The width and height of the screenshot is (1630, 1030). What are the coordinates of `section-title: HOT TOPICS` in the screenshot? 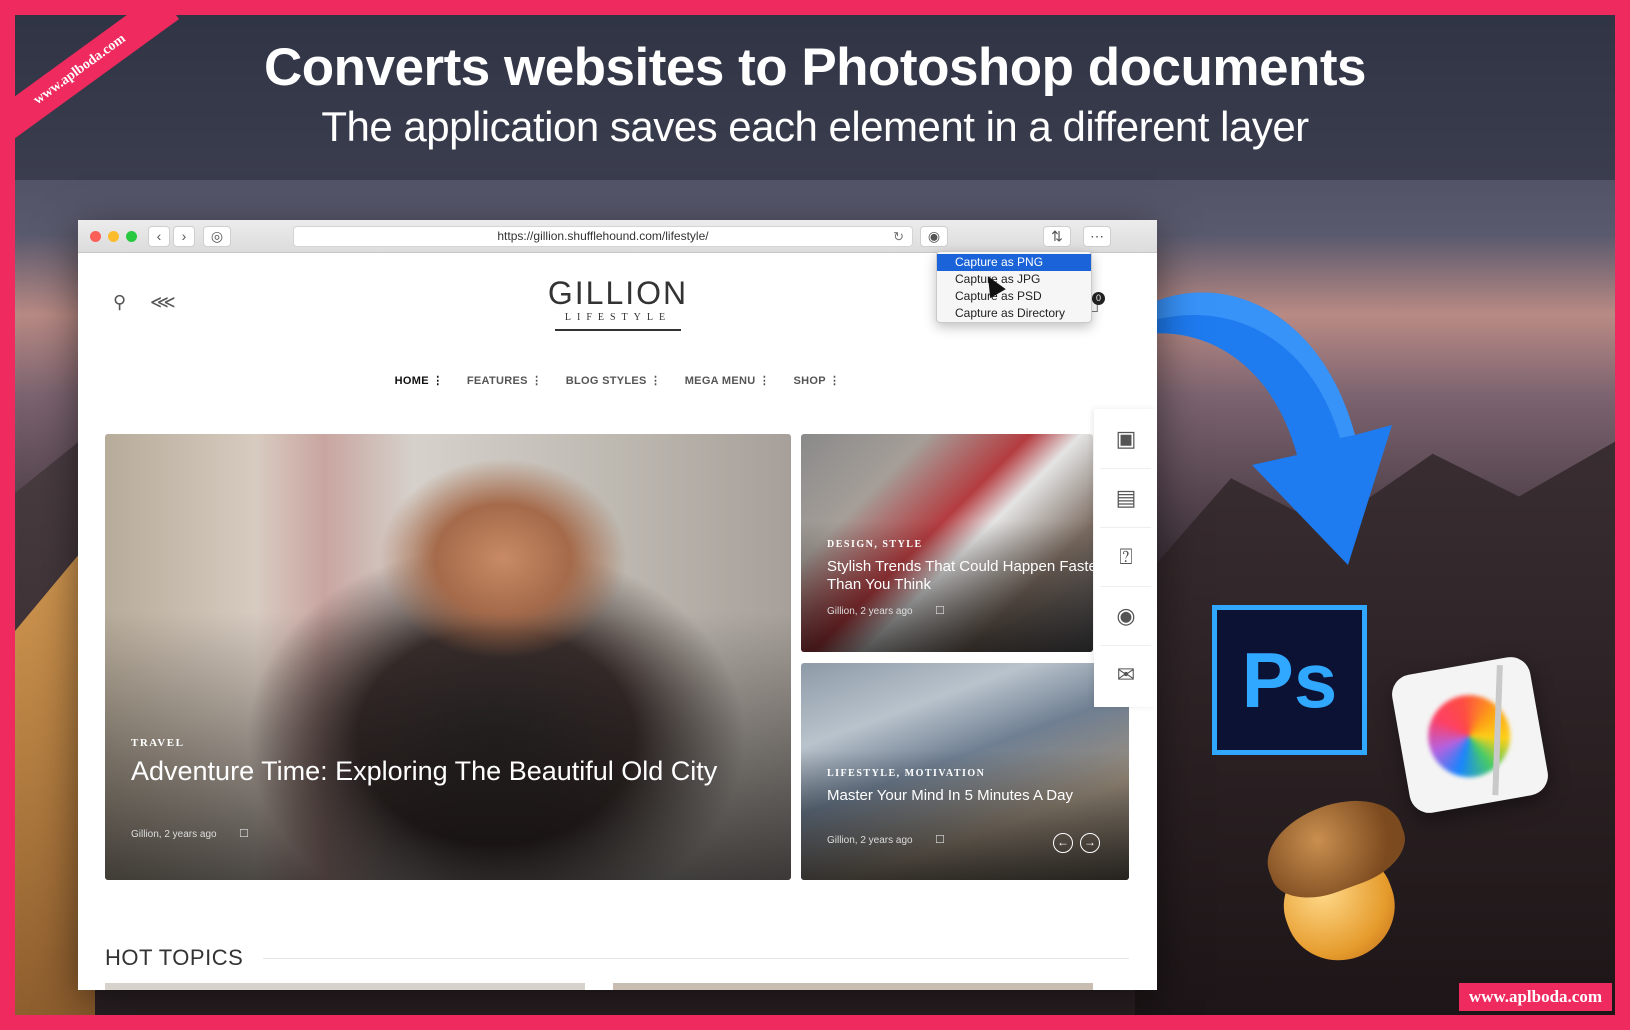 It's located at (174, 957).